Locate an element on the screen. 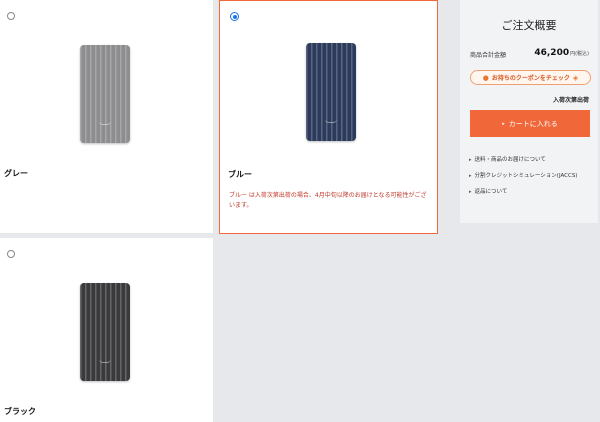 The image size is (600, 422). shipping-note: ブルー は入荷次第出荷の場合、4月中旬以降のお届けとなる可能性がございます。 is located at coordinates (328, 200).